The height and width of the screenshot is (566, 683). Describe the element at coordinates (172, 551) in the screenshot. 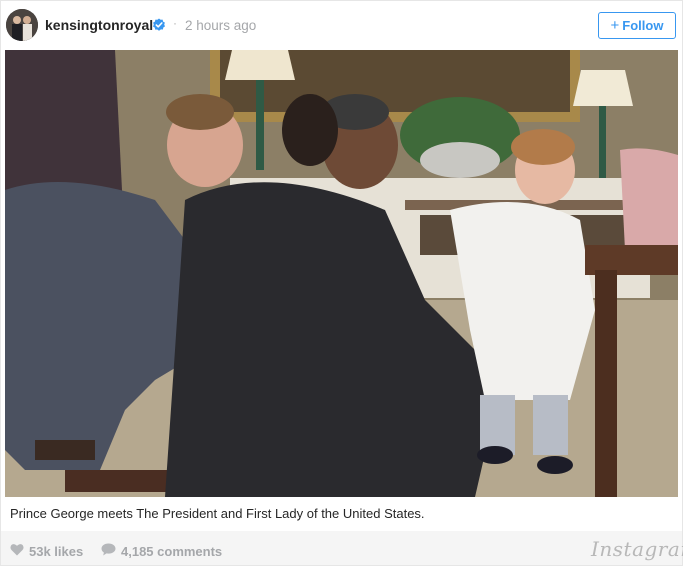

I see `comments-label: 4,185 comments` at that location.